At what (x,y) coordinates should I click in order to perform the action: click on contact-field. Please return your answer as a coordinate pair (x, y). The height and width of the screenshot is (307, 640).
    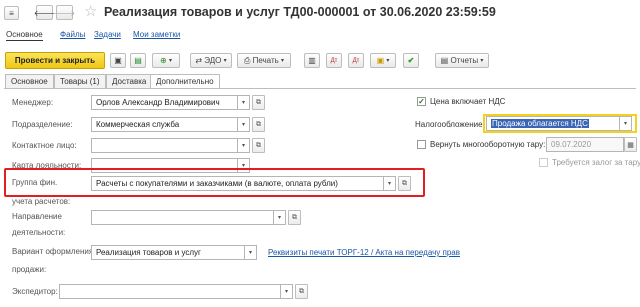
    Looking at the image, I should click on (164, 145).